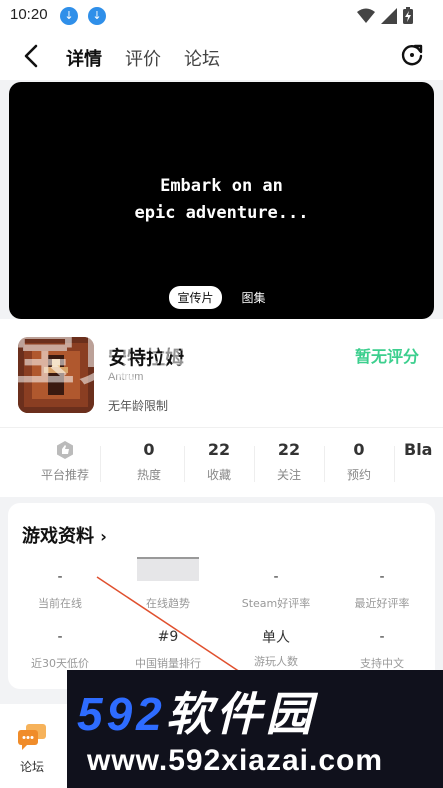 Image resolution: width=443 pixels, height=788 pixels. Describe the element at coordinates (289, 461) in the screenshot. I see `stat-follows: 22 关注` at that location.